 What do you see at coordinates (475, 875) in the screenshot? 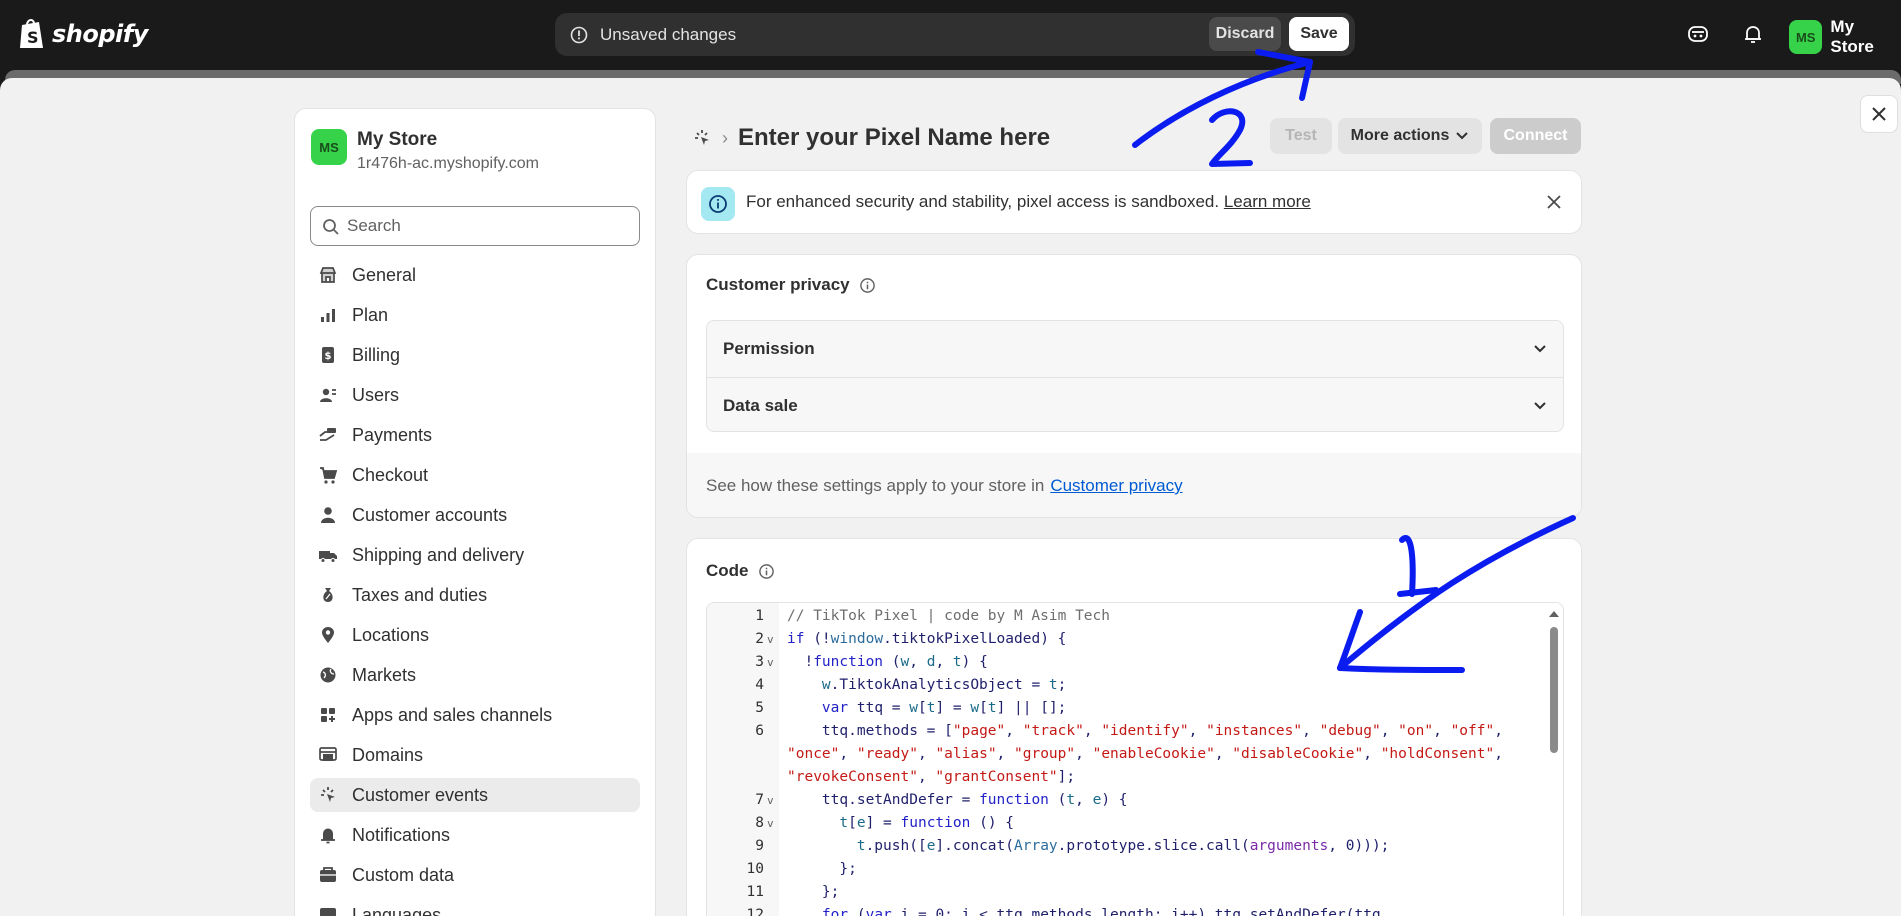
I see `sidebar-item-custom-data: Custom data` at bounding box center [475, 875].